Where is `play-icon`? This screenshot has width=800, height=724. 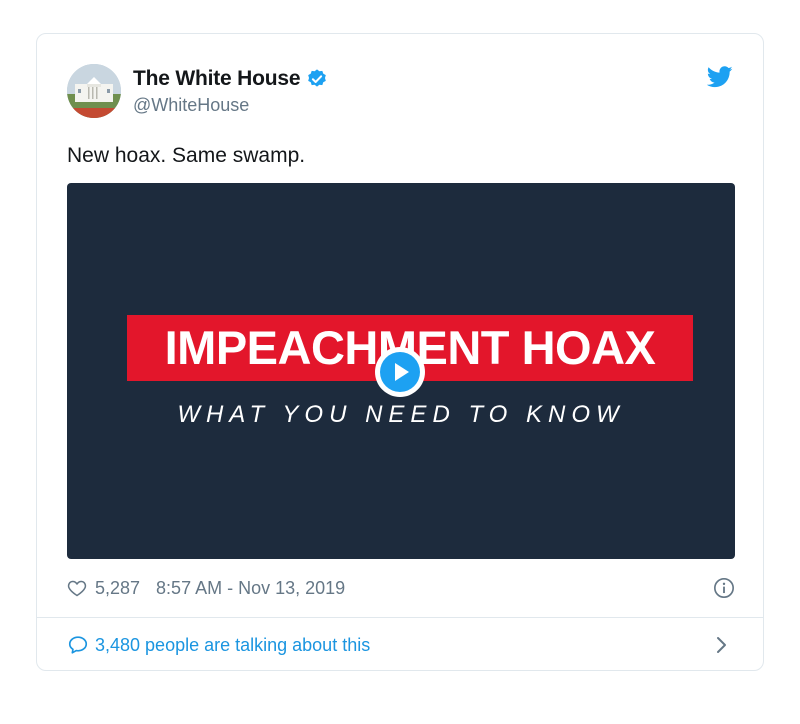
play-icon is located at coordinates (400, 372).